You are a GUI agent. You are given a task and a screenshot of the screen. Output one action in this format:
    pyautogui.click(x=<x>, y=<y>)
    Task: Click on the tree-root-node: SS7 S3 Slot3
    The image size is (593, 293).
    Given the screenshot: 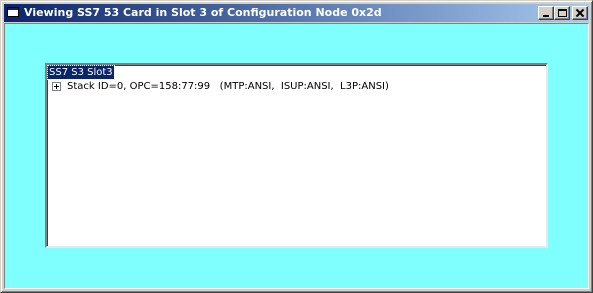 What is the action you would take?
    pyautogui.click(x=81, y=72)
    